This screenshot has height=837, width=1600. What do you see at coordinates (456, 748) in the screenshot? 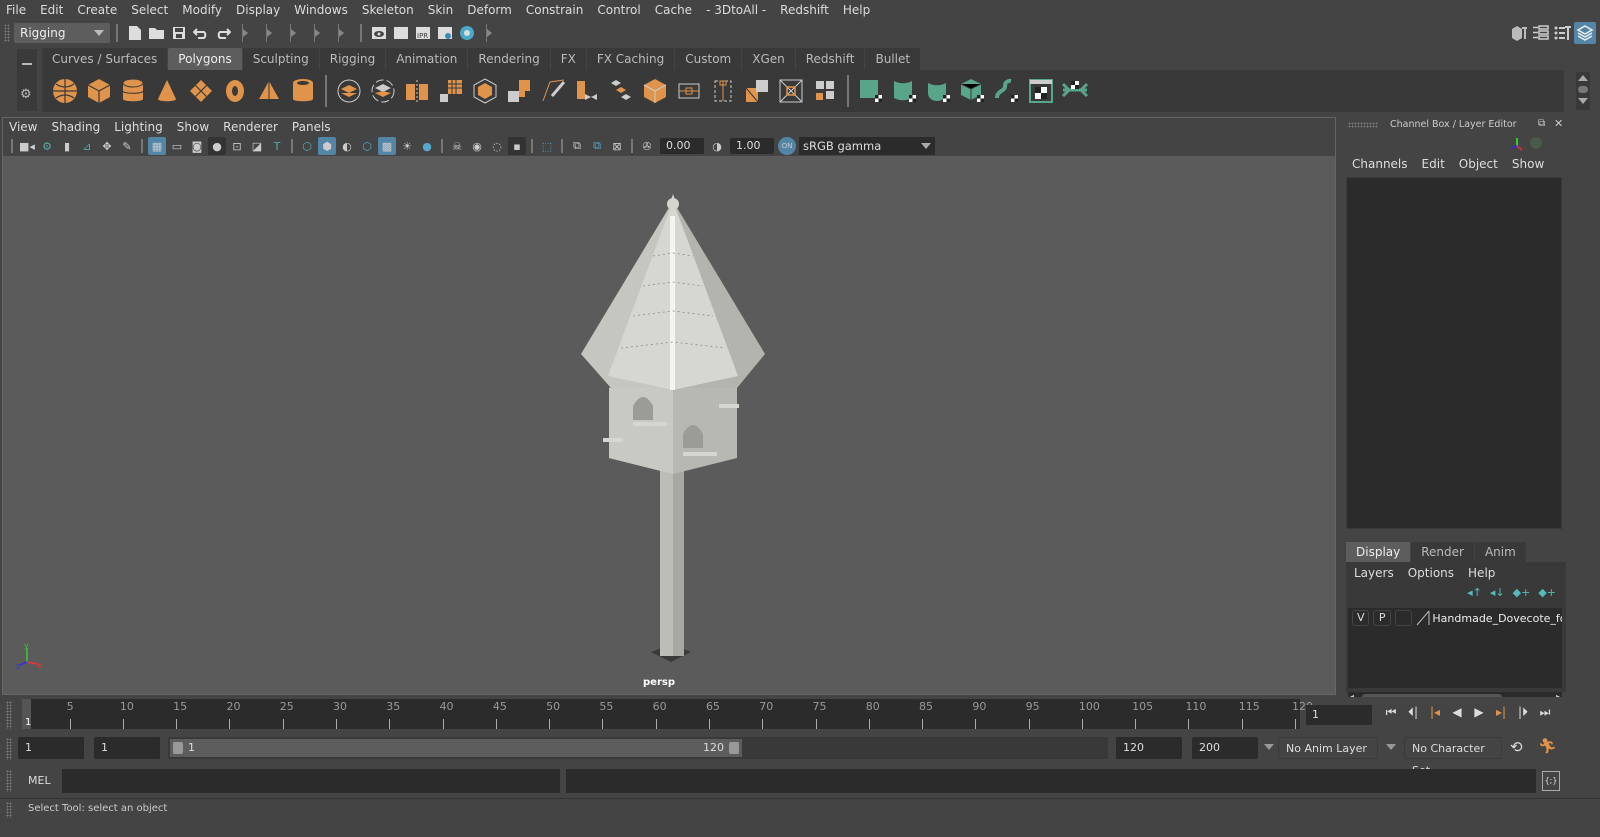
I see `range-slider-fill: 1 120` at bounding box center [456, 748].